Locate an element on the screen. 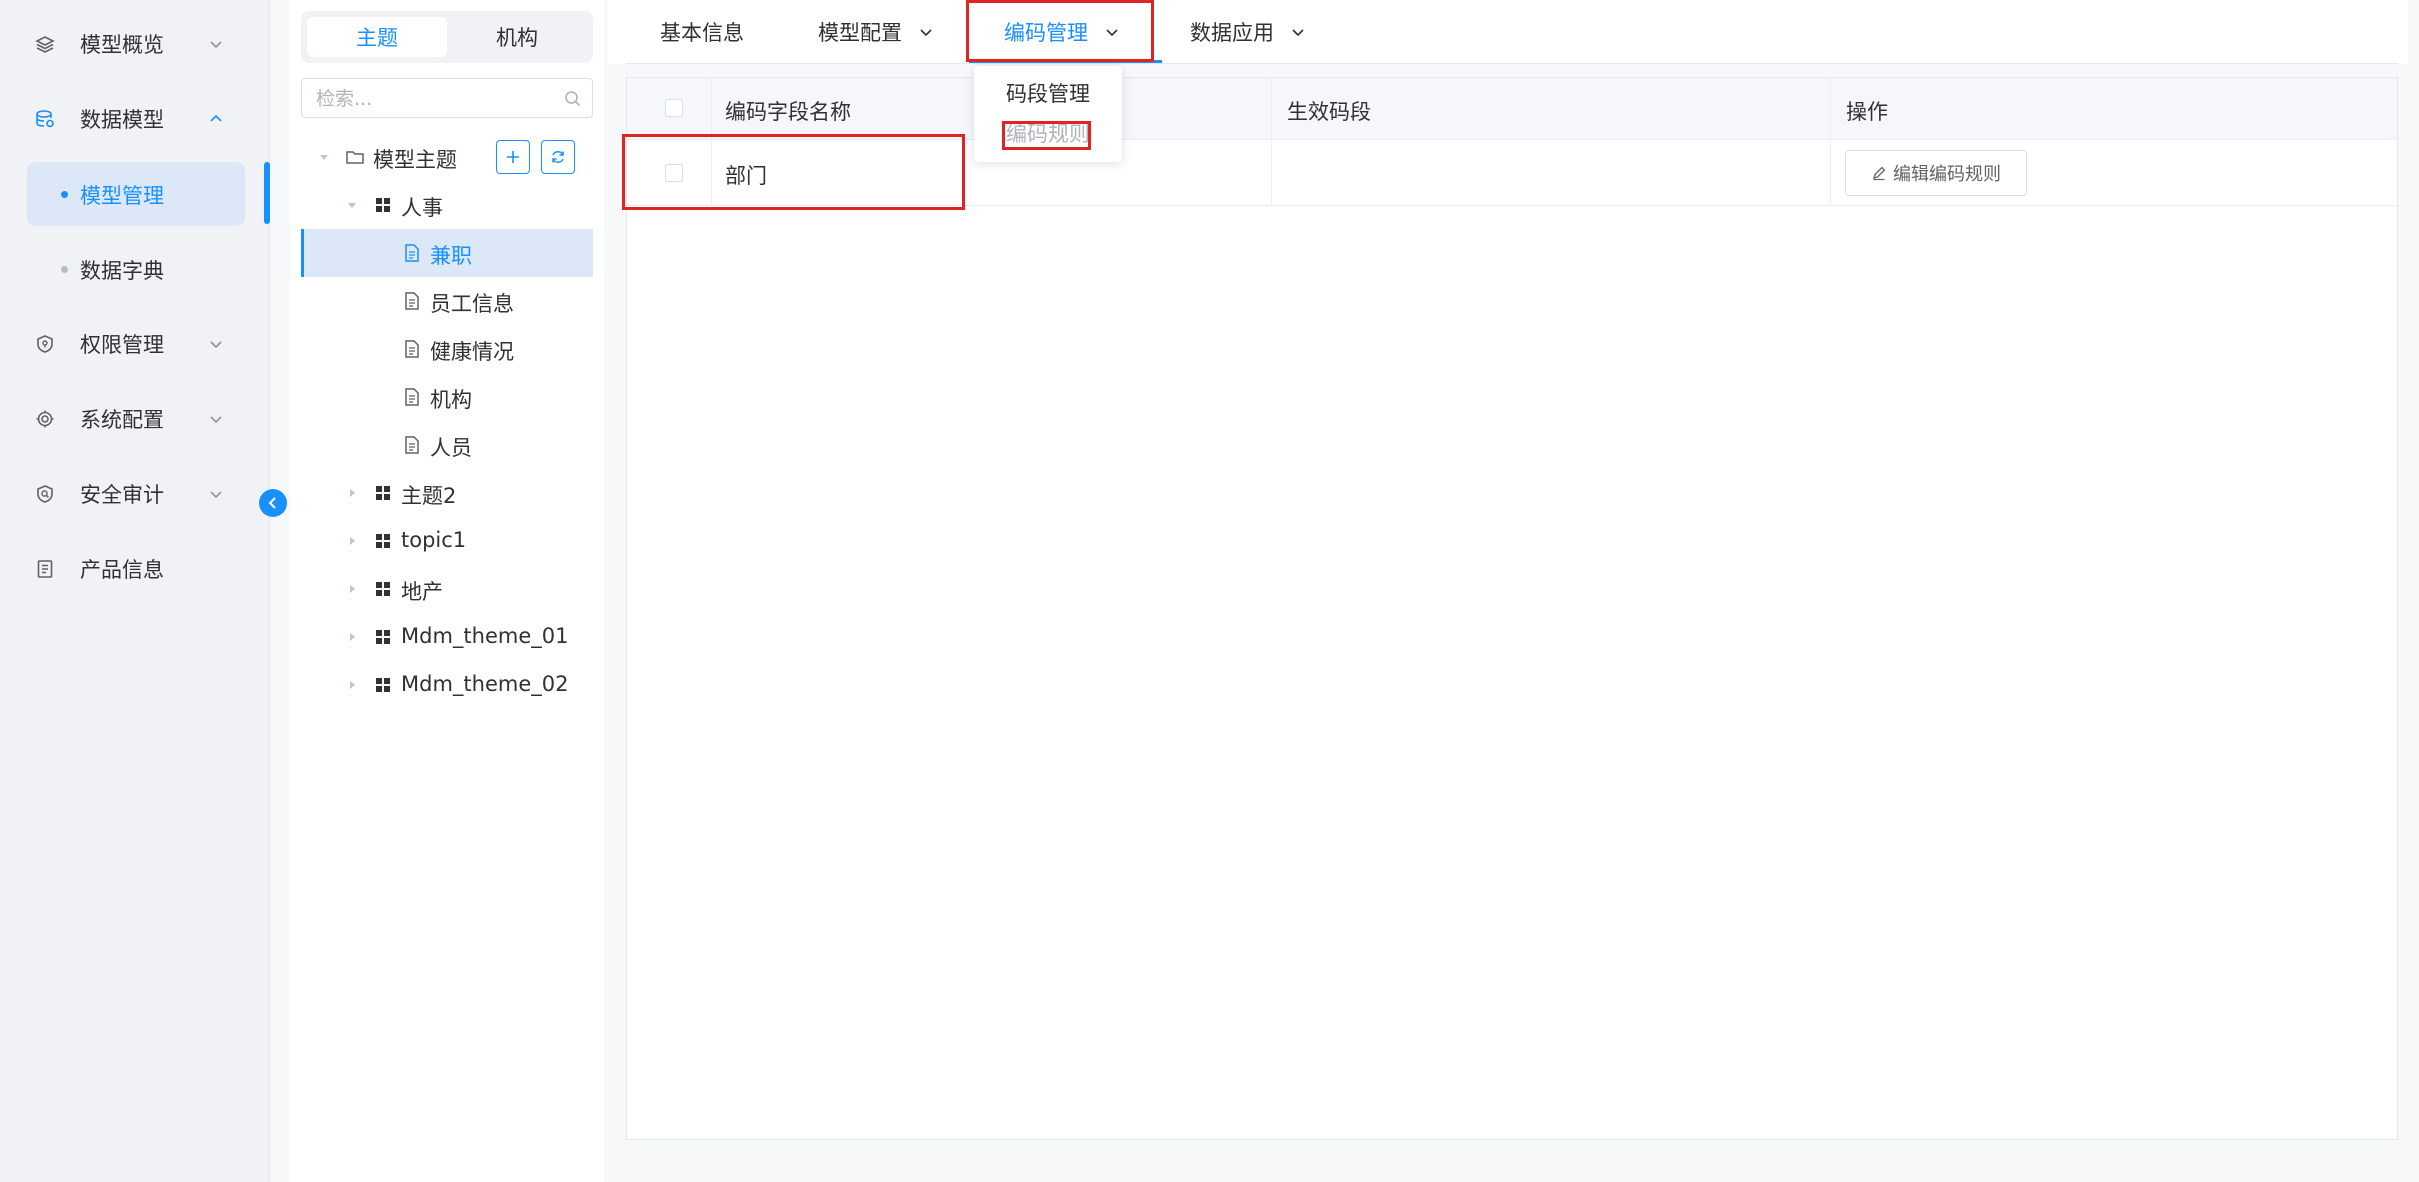  column-header-effective-segment: 生效码段 is located at coordinates (1329, 112).